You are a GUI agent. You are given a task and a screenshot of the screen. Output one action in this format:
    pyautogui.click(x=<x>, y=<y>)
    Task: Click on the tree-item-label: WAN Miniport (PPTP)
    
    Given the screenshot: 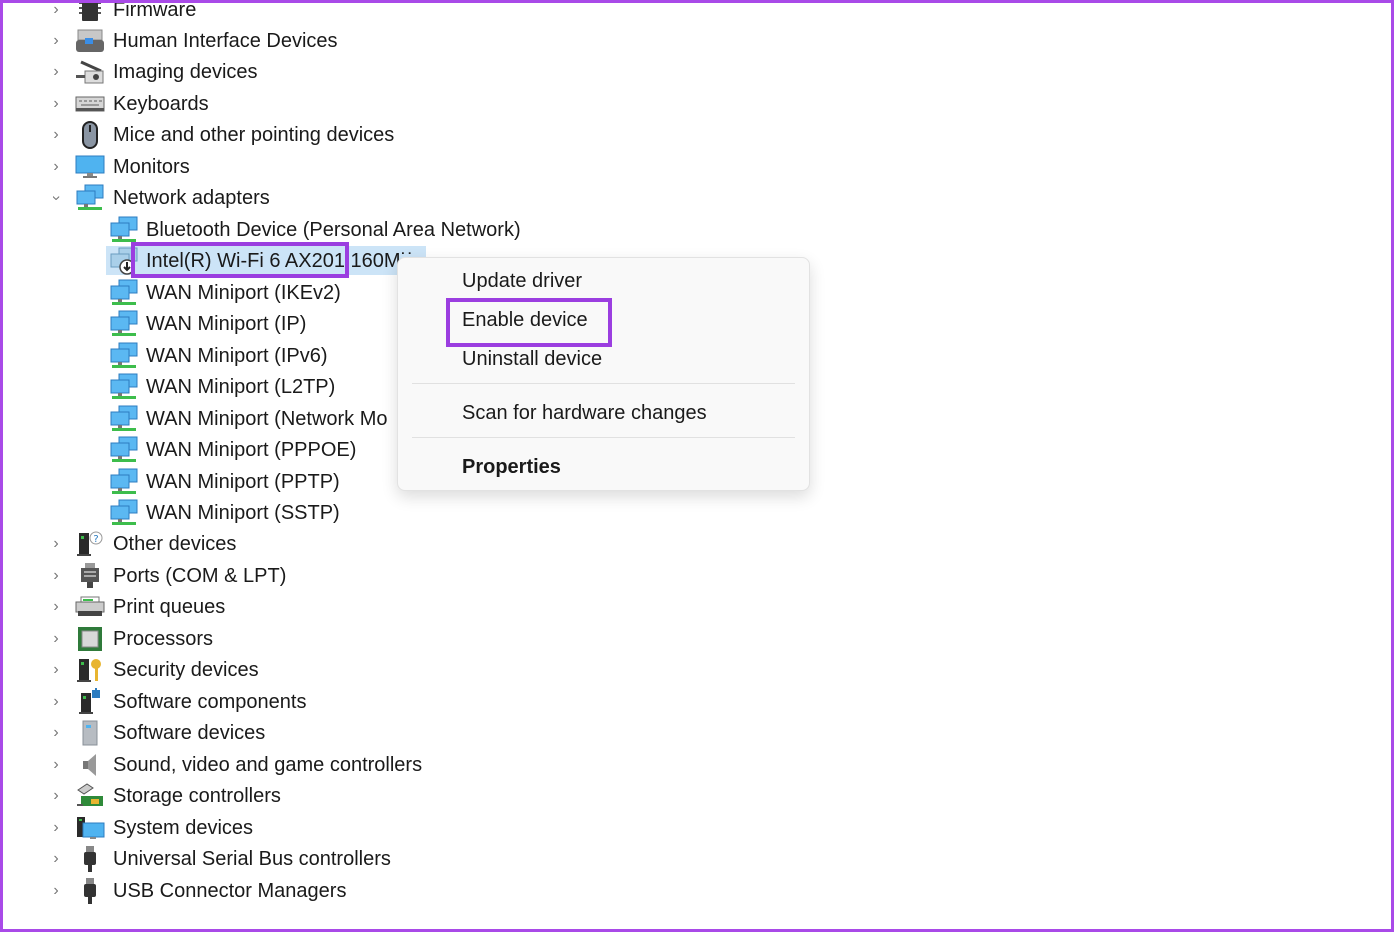 What is the action you would take?
    pyautogui.click(x=243, y=481)
    